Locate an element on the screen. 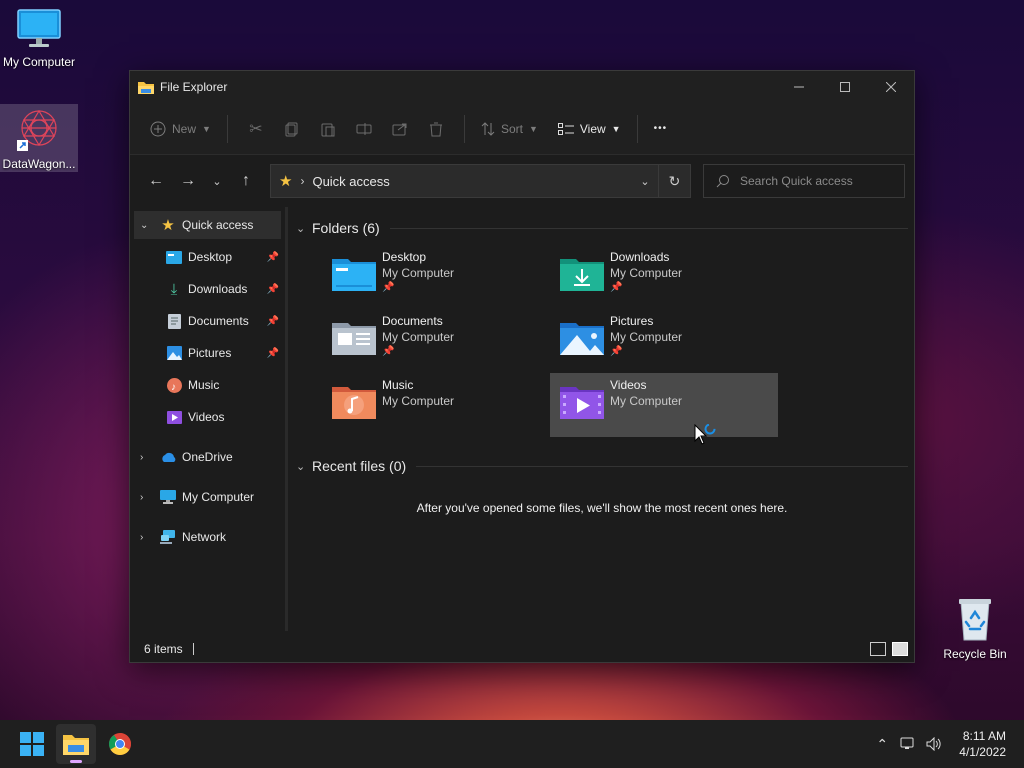 The image size is (1024, 768). address-dropdown-button: ⌄ is located at coordinates (645, 181).